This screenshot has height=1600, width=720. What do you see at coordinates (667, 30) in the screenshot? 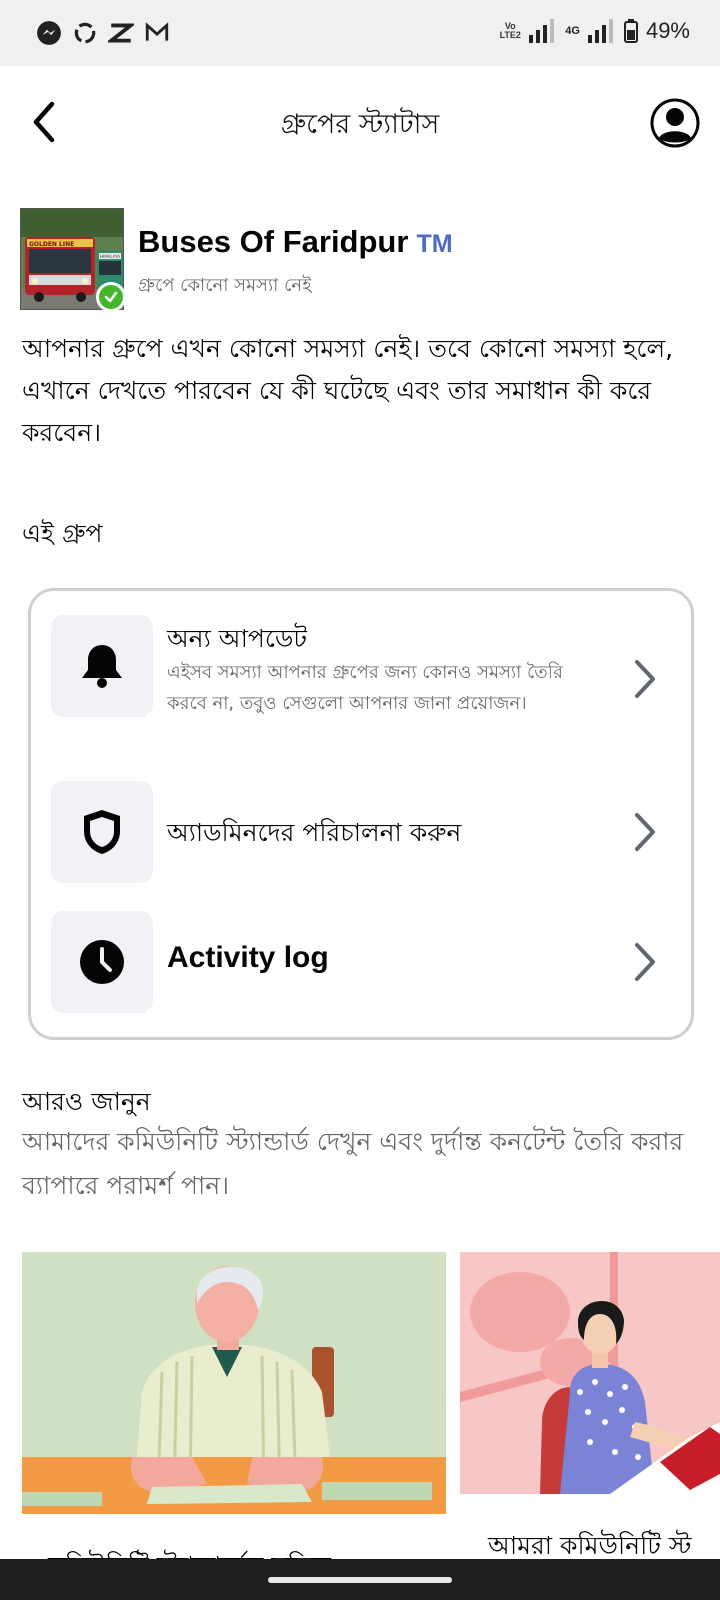
I see `battery-percent: 49%` at bounding box center [667, 30].